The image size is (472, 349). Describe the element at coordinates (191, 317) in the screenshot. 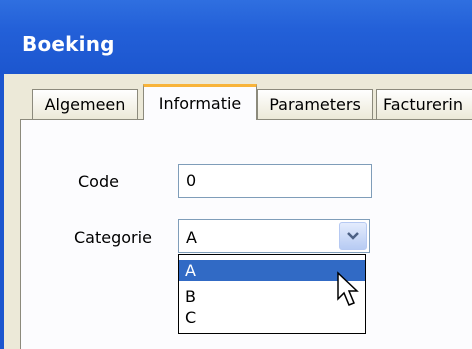

I see `option-c-label: C` at that location.